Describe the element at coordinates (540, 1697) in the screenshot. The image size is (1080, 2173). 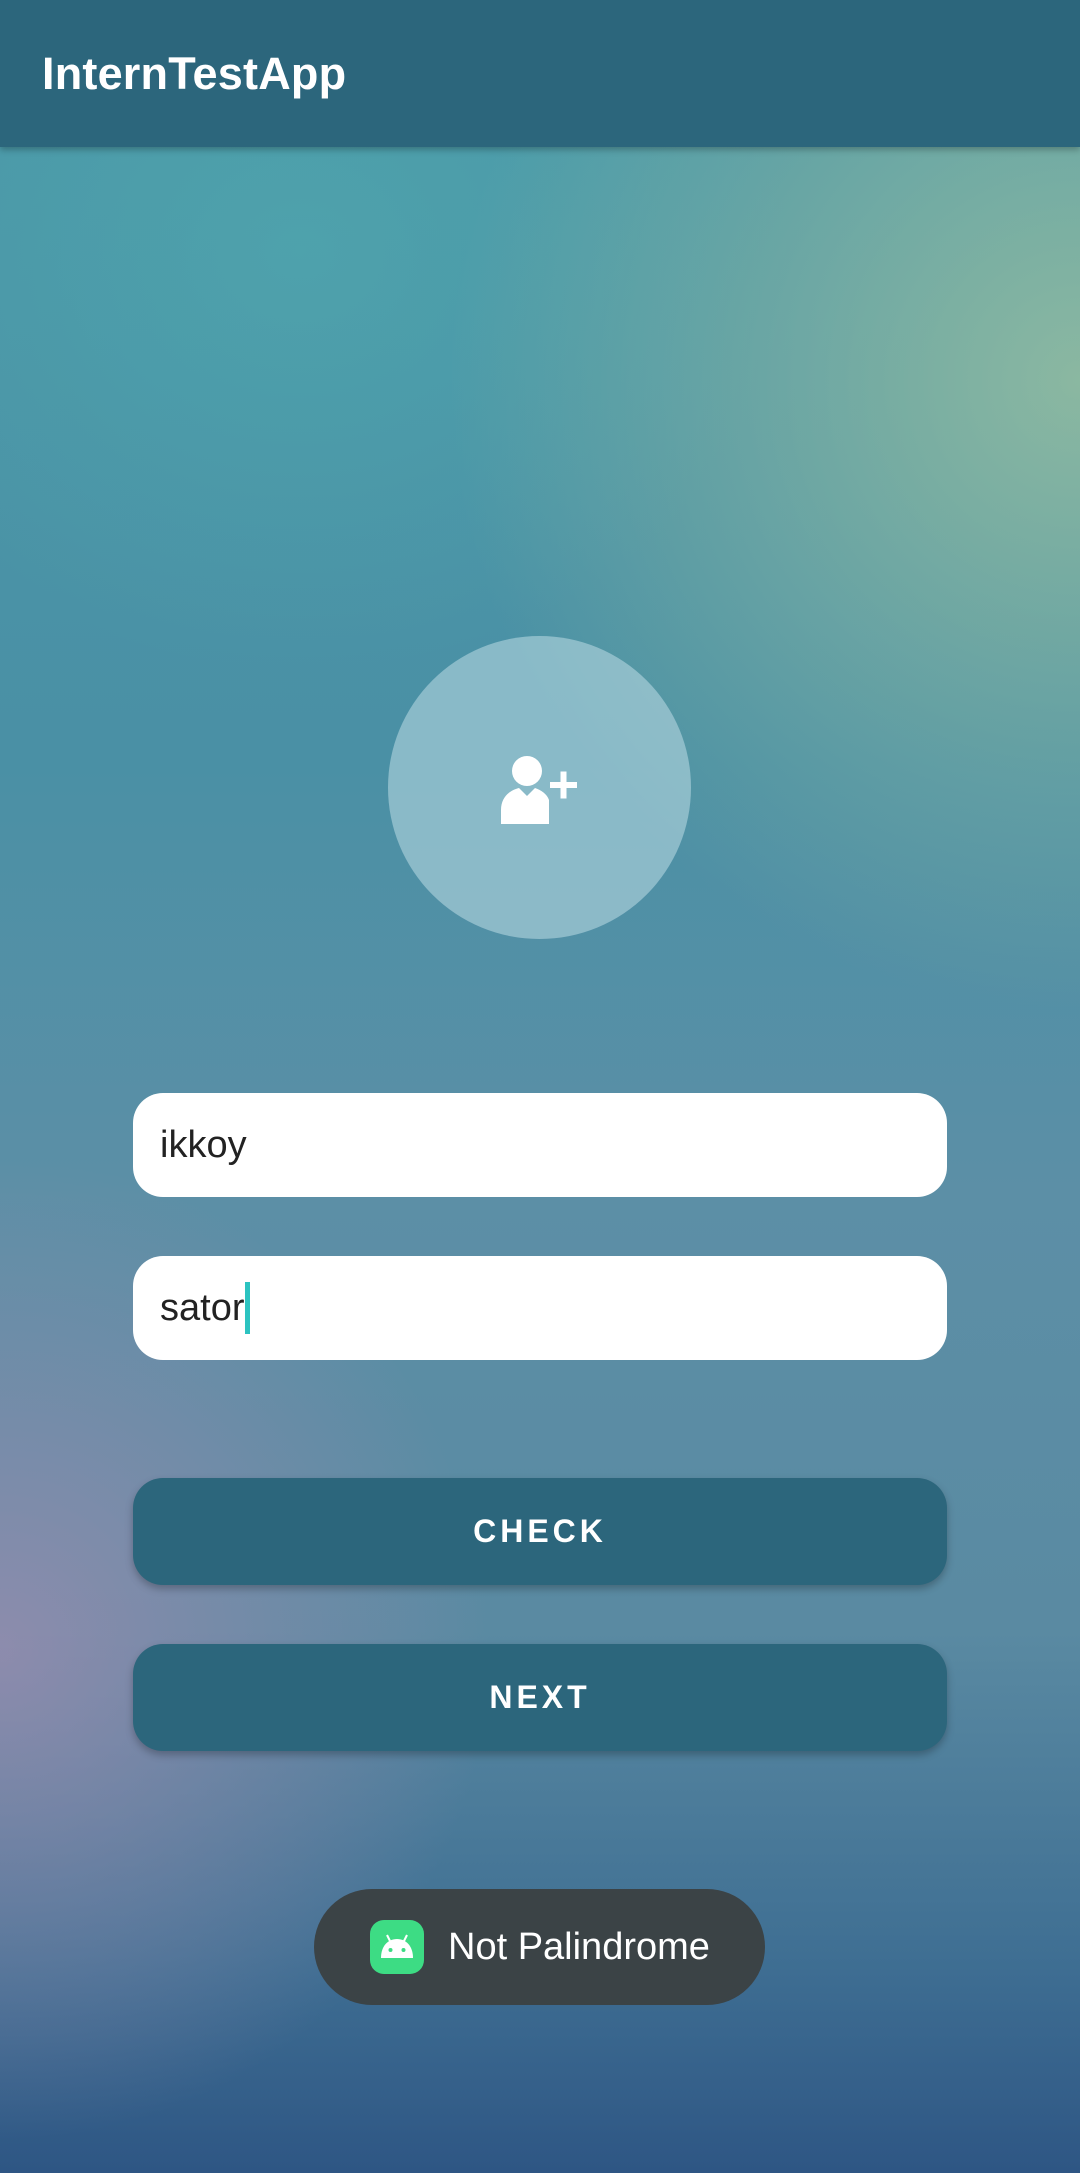
I see `next-button: NEXT` at that location.